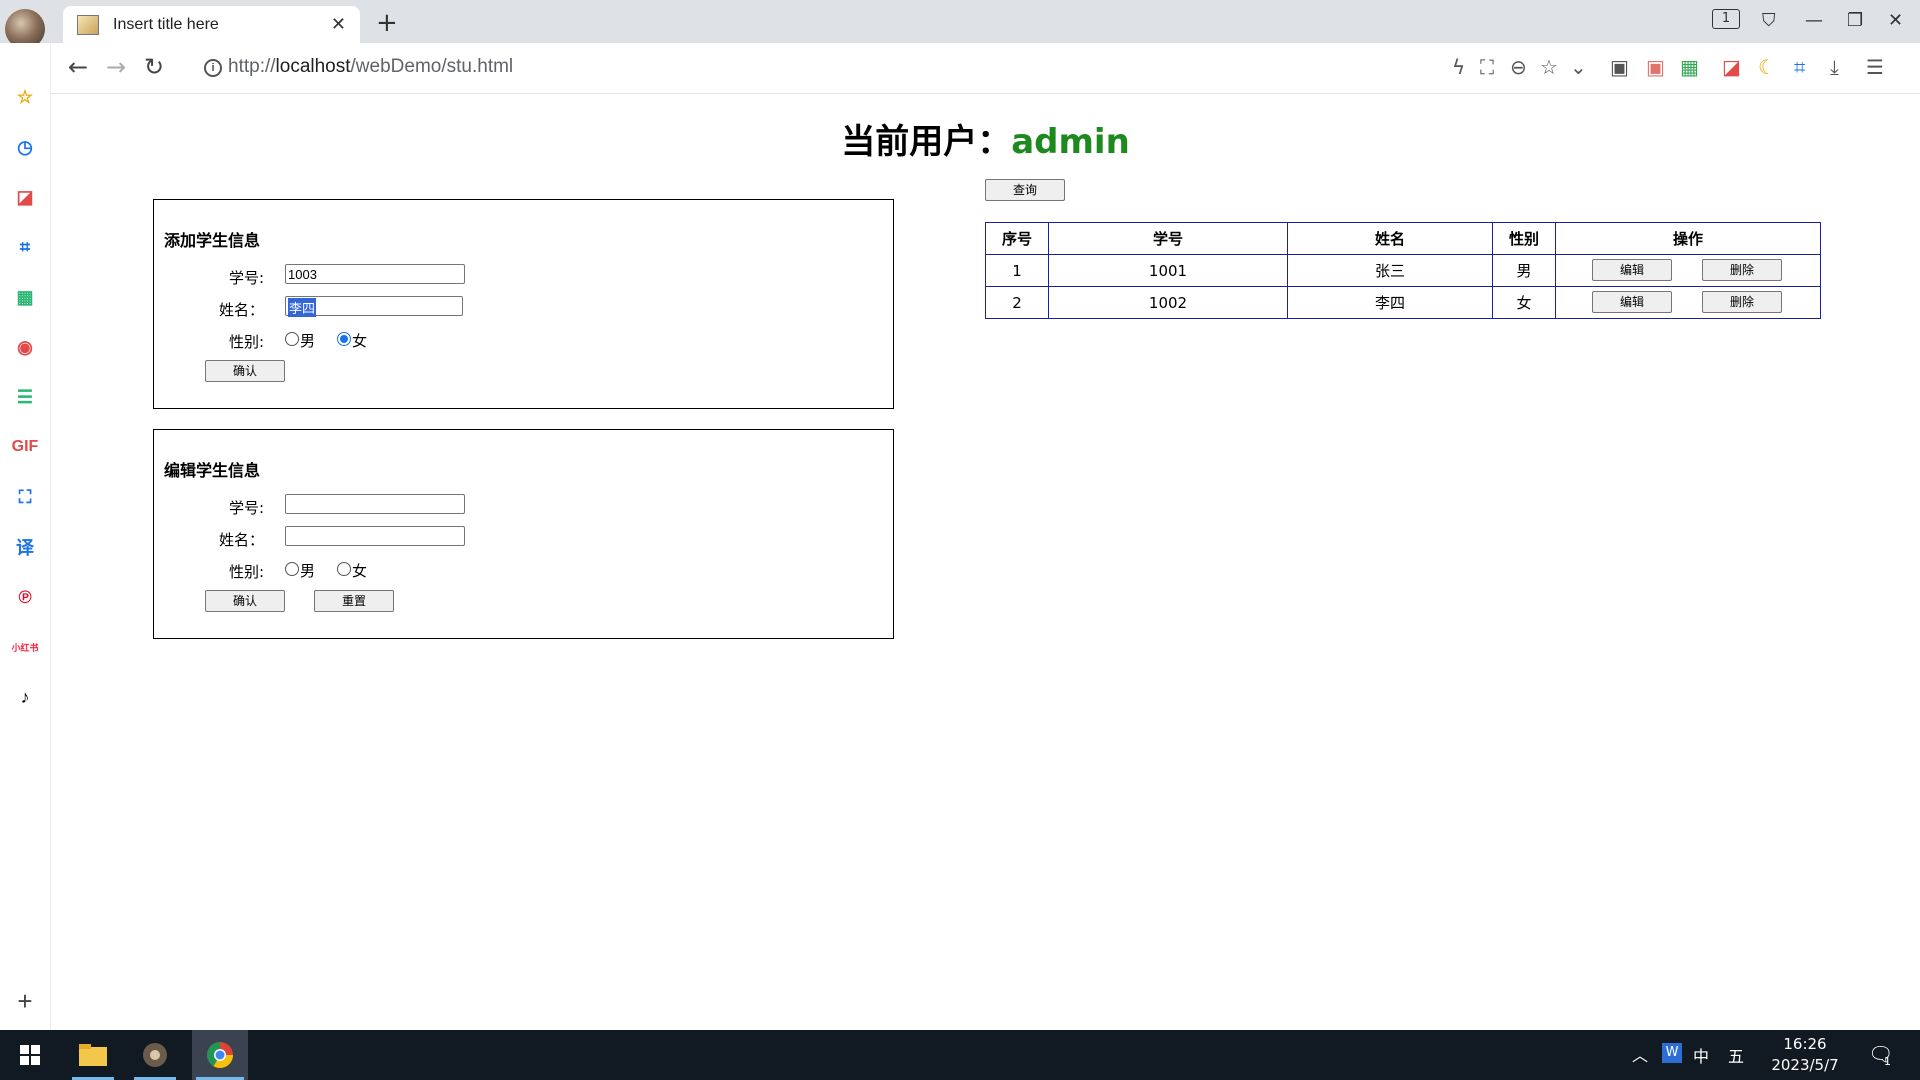 The width and height of the screenshot is (1920, 1080). Describe the element at coordinates (1672, 1053) in the screenshot. I see `wps-tray-icon: W` at that location.